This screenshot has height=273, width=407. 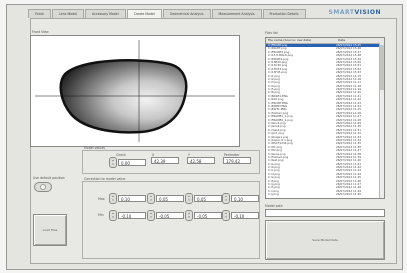 I want to click on min-control-2: ▴ ▾ -0,05, so click(x=165, y=215).